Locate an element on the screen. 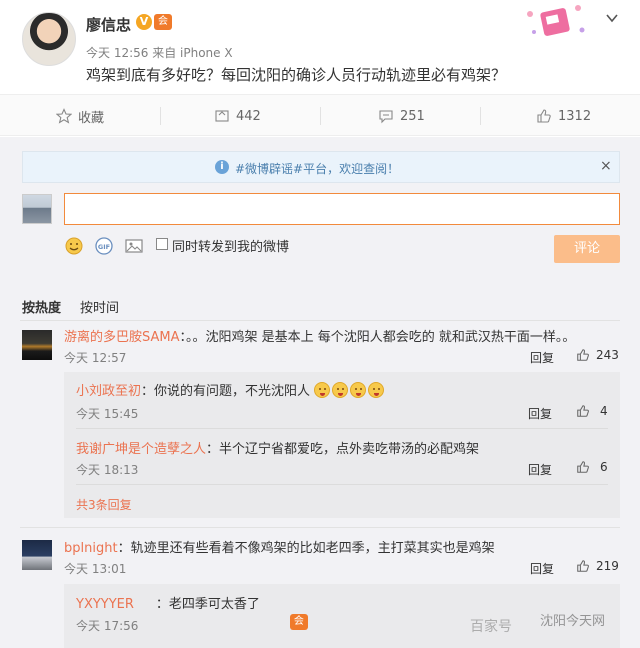 Image resolution: width=640 pixels, height=648 pixels. comment-button: 251 is located at coordinates (401, 116).